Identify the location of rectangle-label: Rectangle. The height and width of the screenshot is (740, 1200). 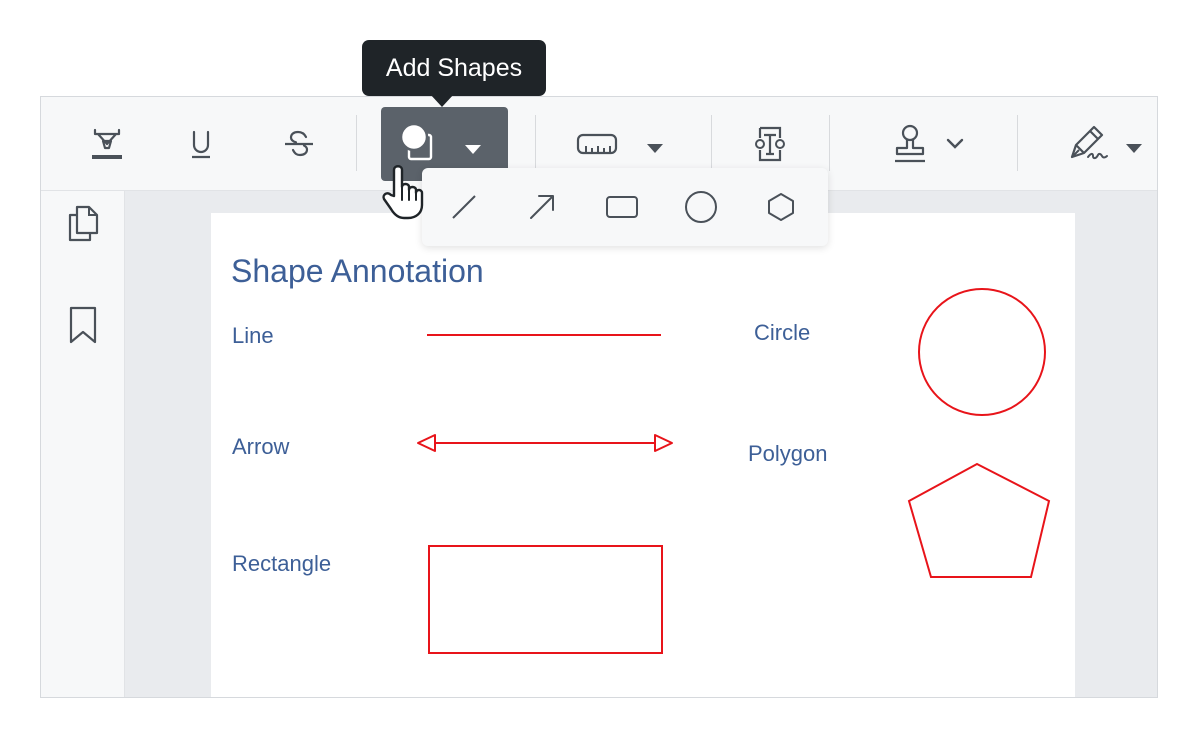
(282, 563).